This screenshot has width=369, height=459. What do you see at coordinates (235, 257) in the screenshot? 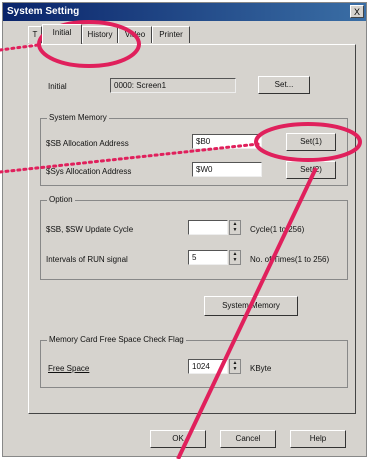
I see `run-signal-spinner: ▲ ▼` at bounding box center [235, 257].